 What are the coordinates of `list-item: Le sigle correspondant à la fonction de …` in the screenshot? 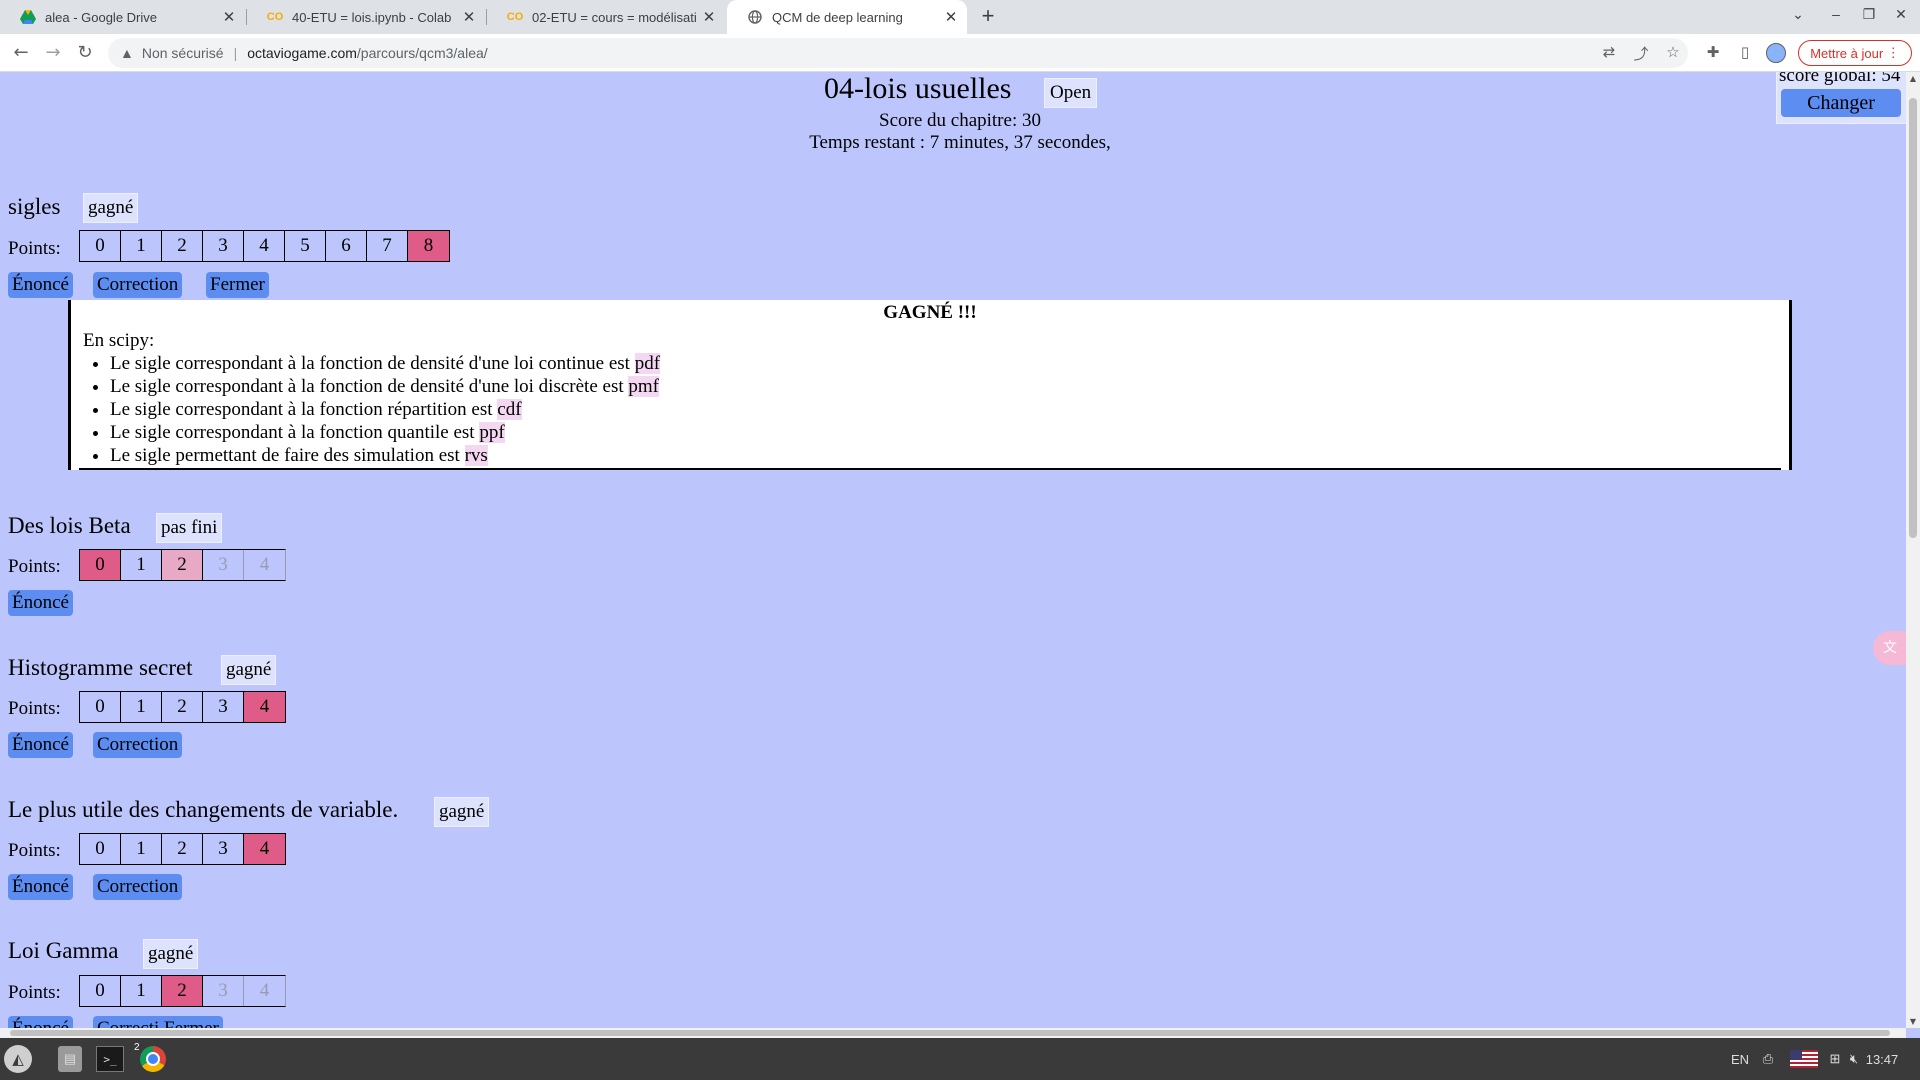 It's located at (385, 386).